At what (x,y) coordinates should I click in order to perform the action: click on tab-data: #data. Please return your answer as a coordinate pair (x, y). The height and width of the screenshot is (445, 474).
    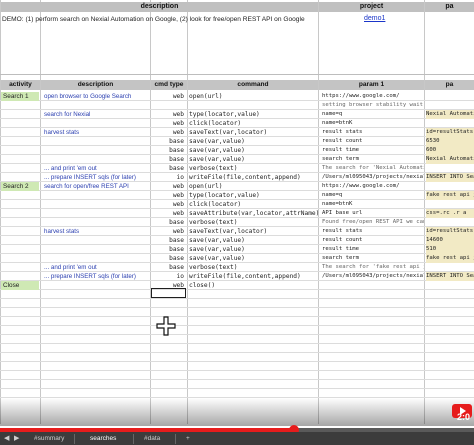
    Looking at the image, I should click on (158, 439).